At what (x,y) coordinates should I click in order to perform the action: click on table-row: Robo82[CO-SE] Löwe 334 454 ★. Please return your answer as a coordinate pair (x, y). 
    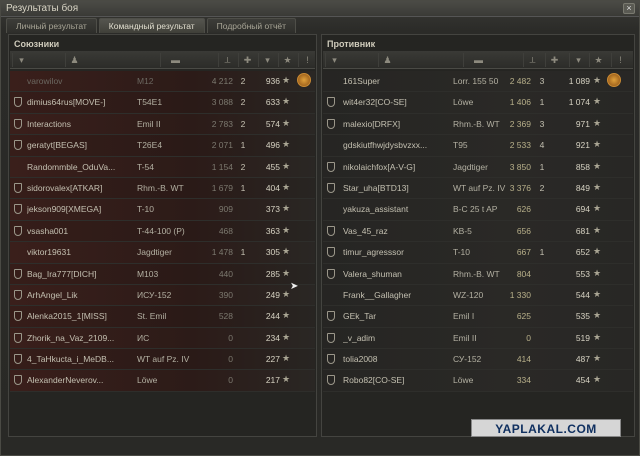
    Looking at the image, I should click on (478, 381).